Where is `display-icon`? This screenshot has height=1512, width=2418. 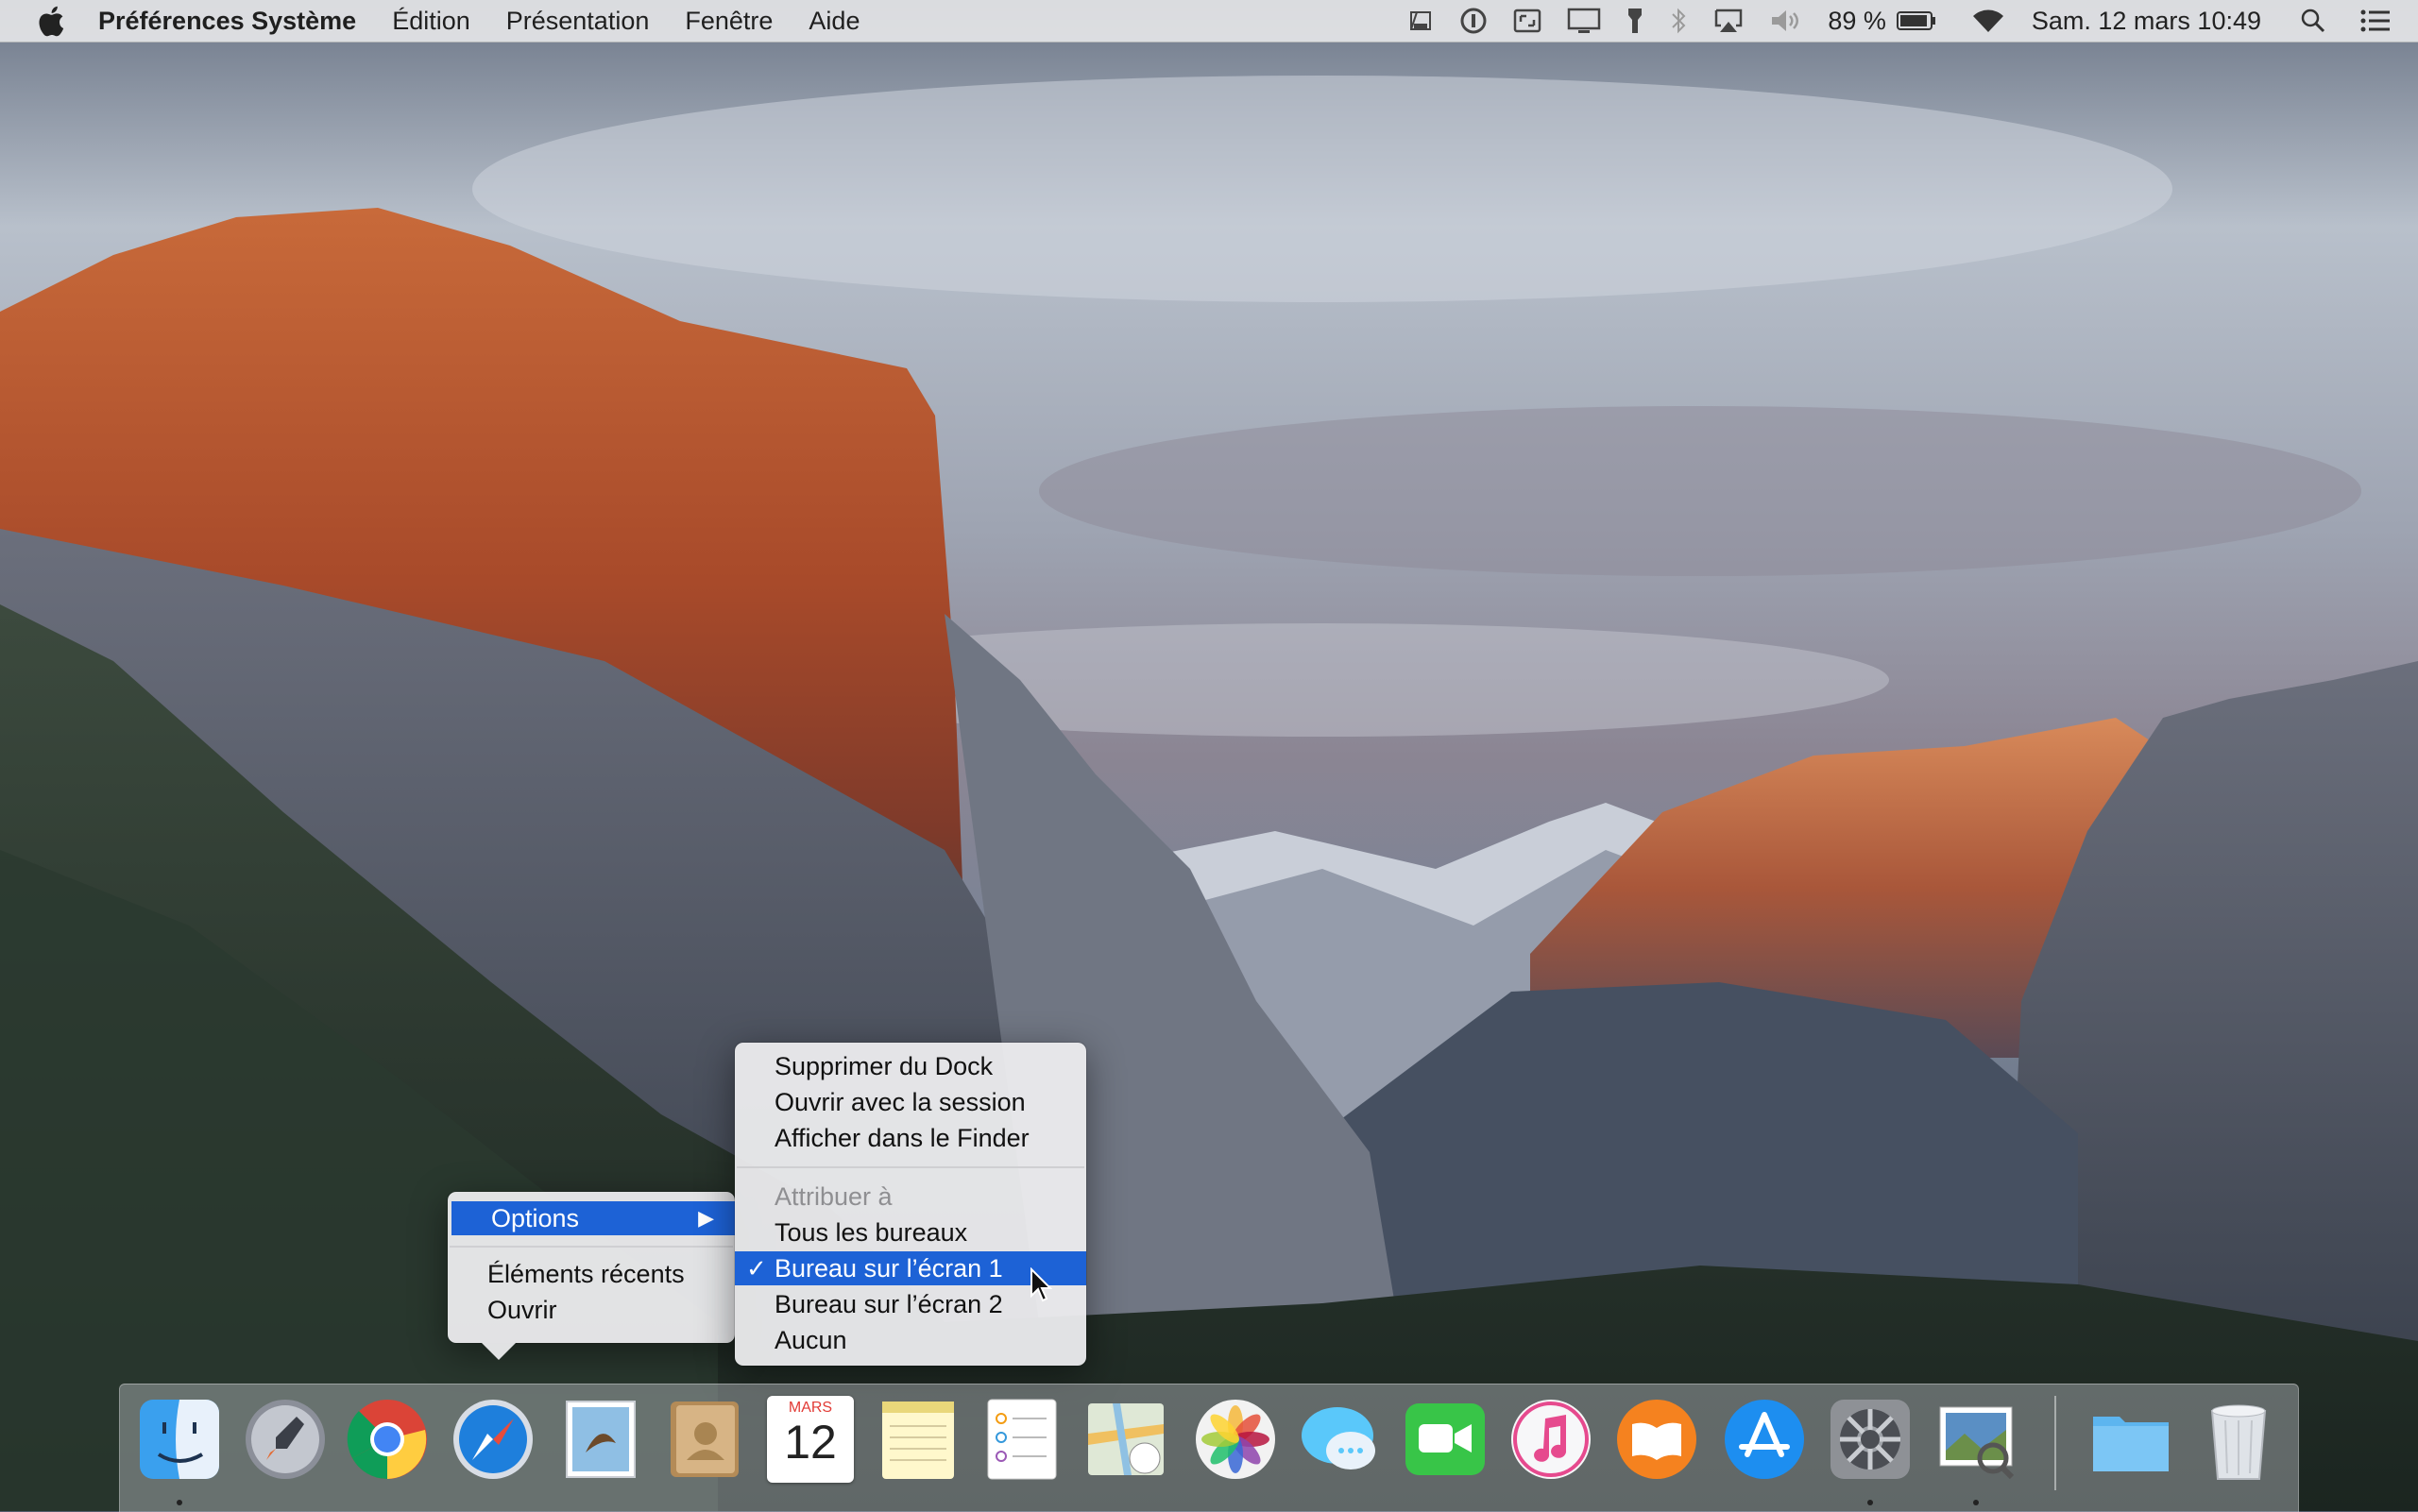 display-icon is located at coordinates (1584, 21).